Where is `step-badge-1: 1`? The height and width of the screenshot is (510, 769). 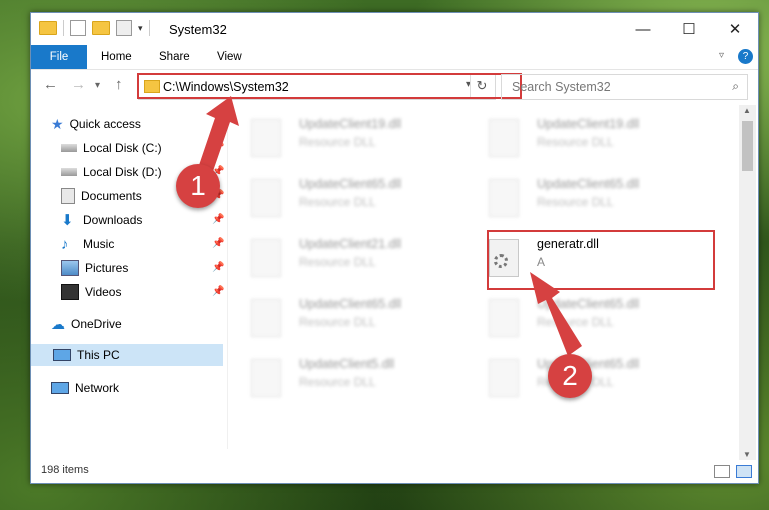 step-badge-1: 1 is located at coordinates (198, 186).